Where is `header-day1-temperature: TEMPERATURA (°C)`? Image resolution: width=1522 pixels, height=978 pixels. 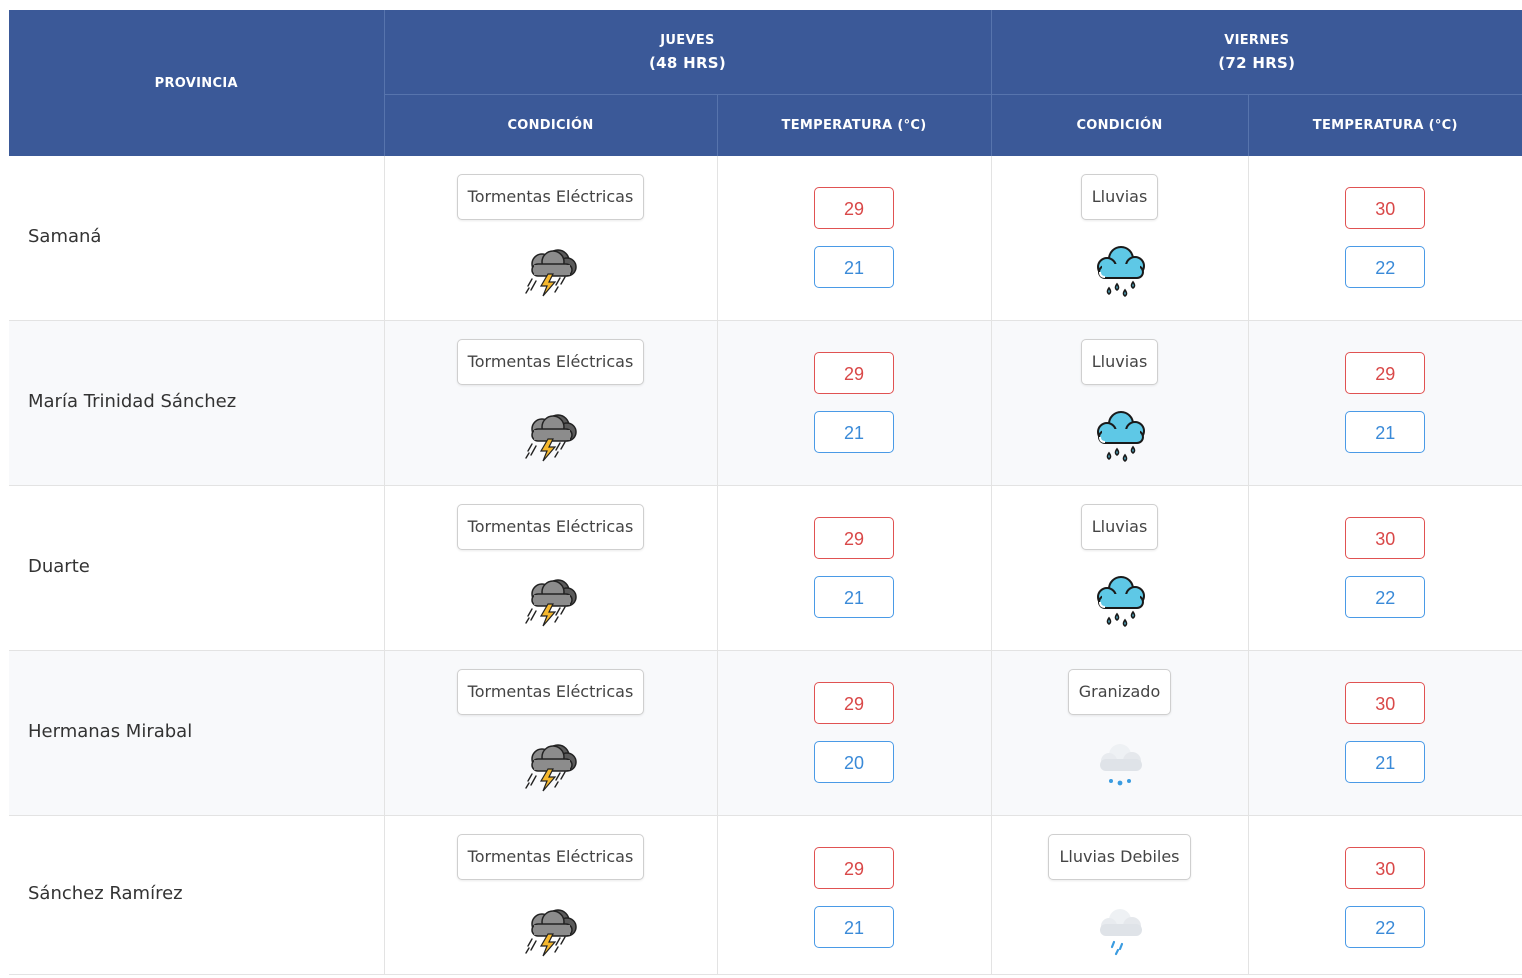
header-day1-temperature: TEMPERATURA (°C) is located at coordinates (854, 125).